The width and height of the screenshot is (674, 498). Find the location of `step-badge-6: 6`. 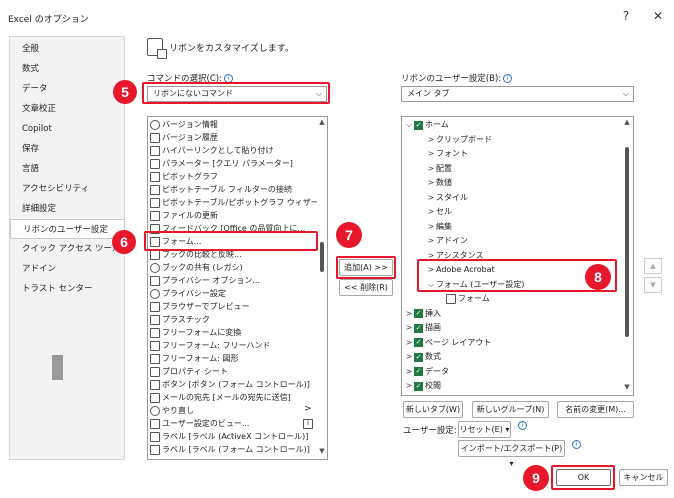

step-badge-6: 6 is located at coordinates (124, 242).